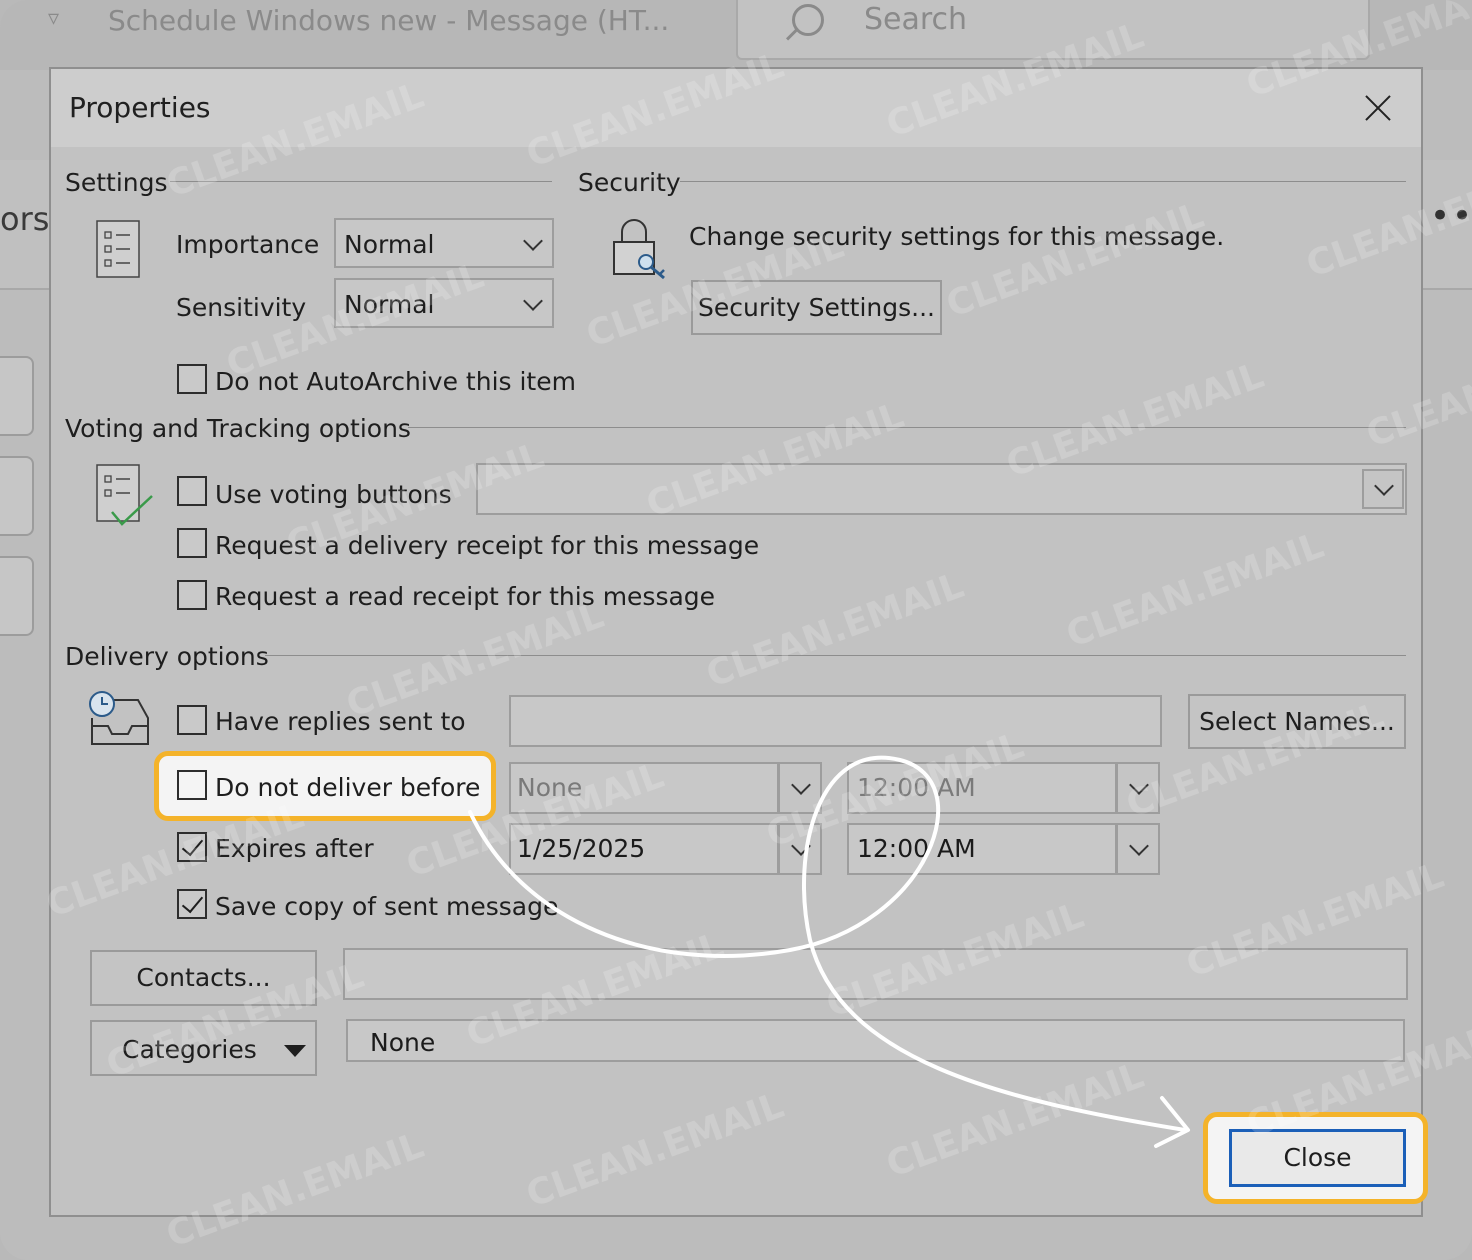 The image size is (1472, 1260). Describe the element at coordinates (827, 943) in the screenshot. I see `curved-arrow-line` at that location.